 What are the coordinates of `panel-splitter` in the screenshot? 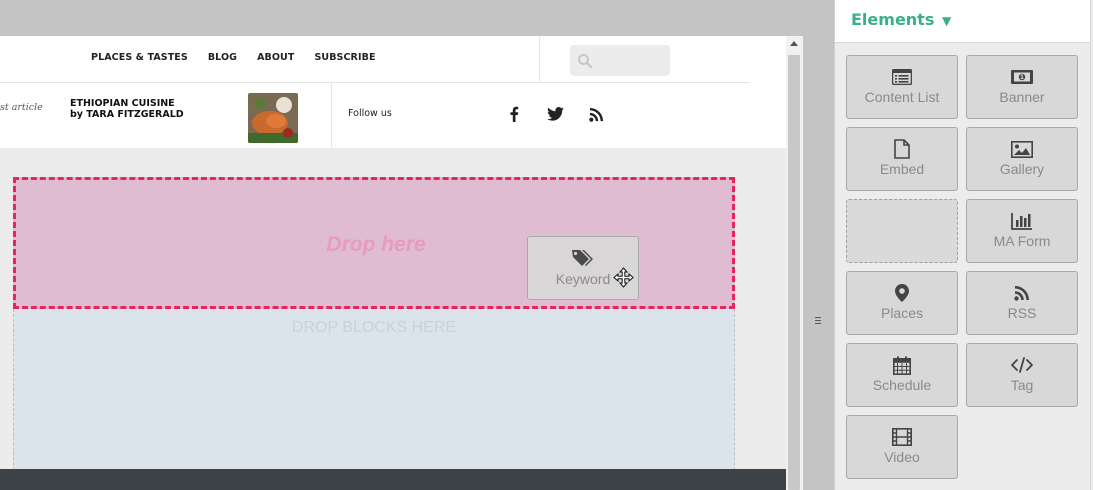 It's located at (818, 245).